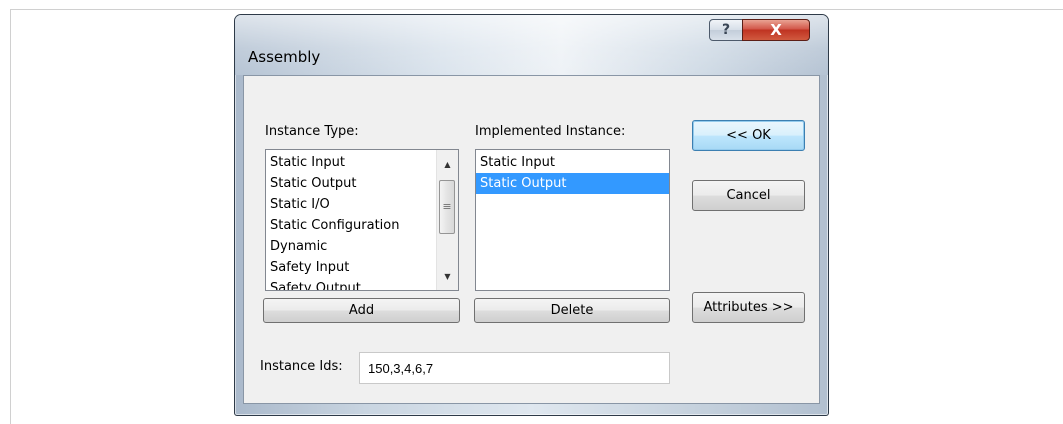  What do you see at coordinates (572, 220) in the screenshot?
I see `implemented-instance-listbox: Static Input Static Output` at bounding box center [572, 220].